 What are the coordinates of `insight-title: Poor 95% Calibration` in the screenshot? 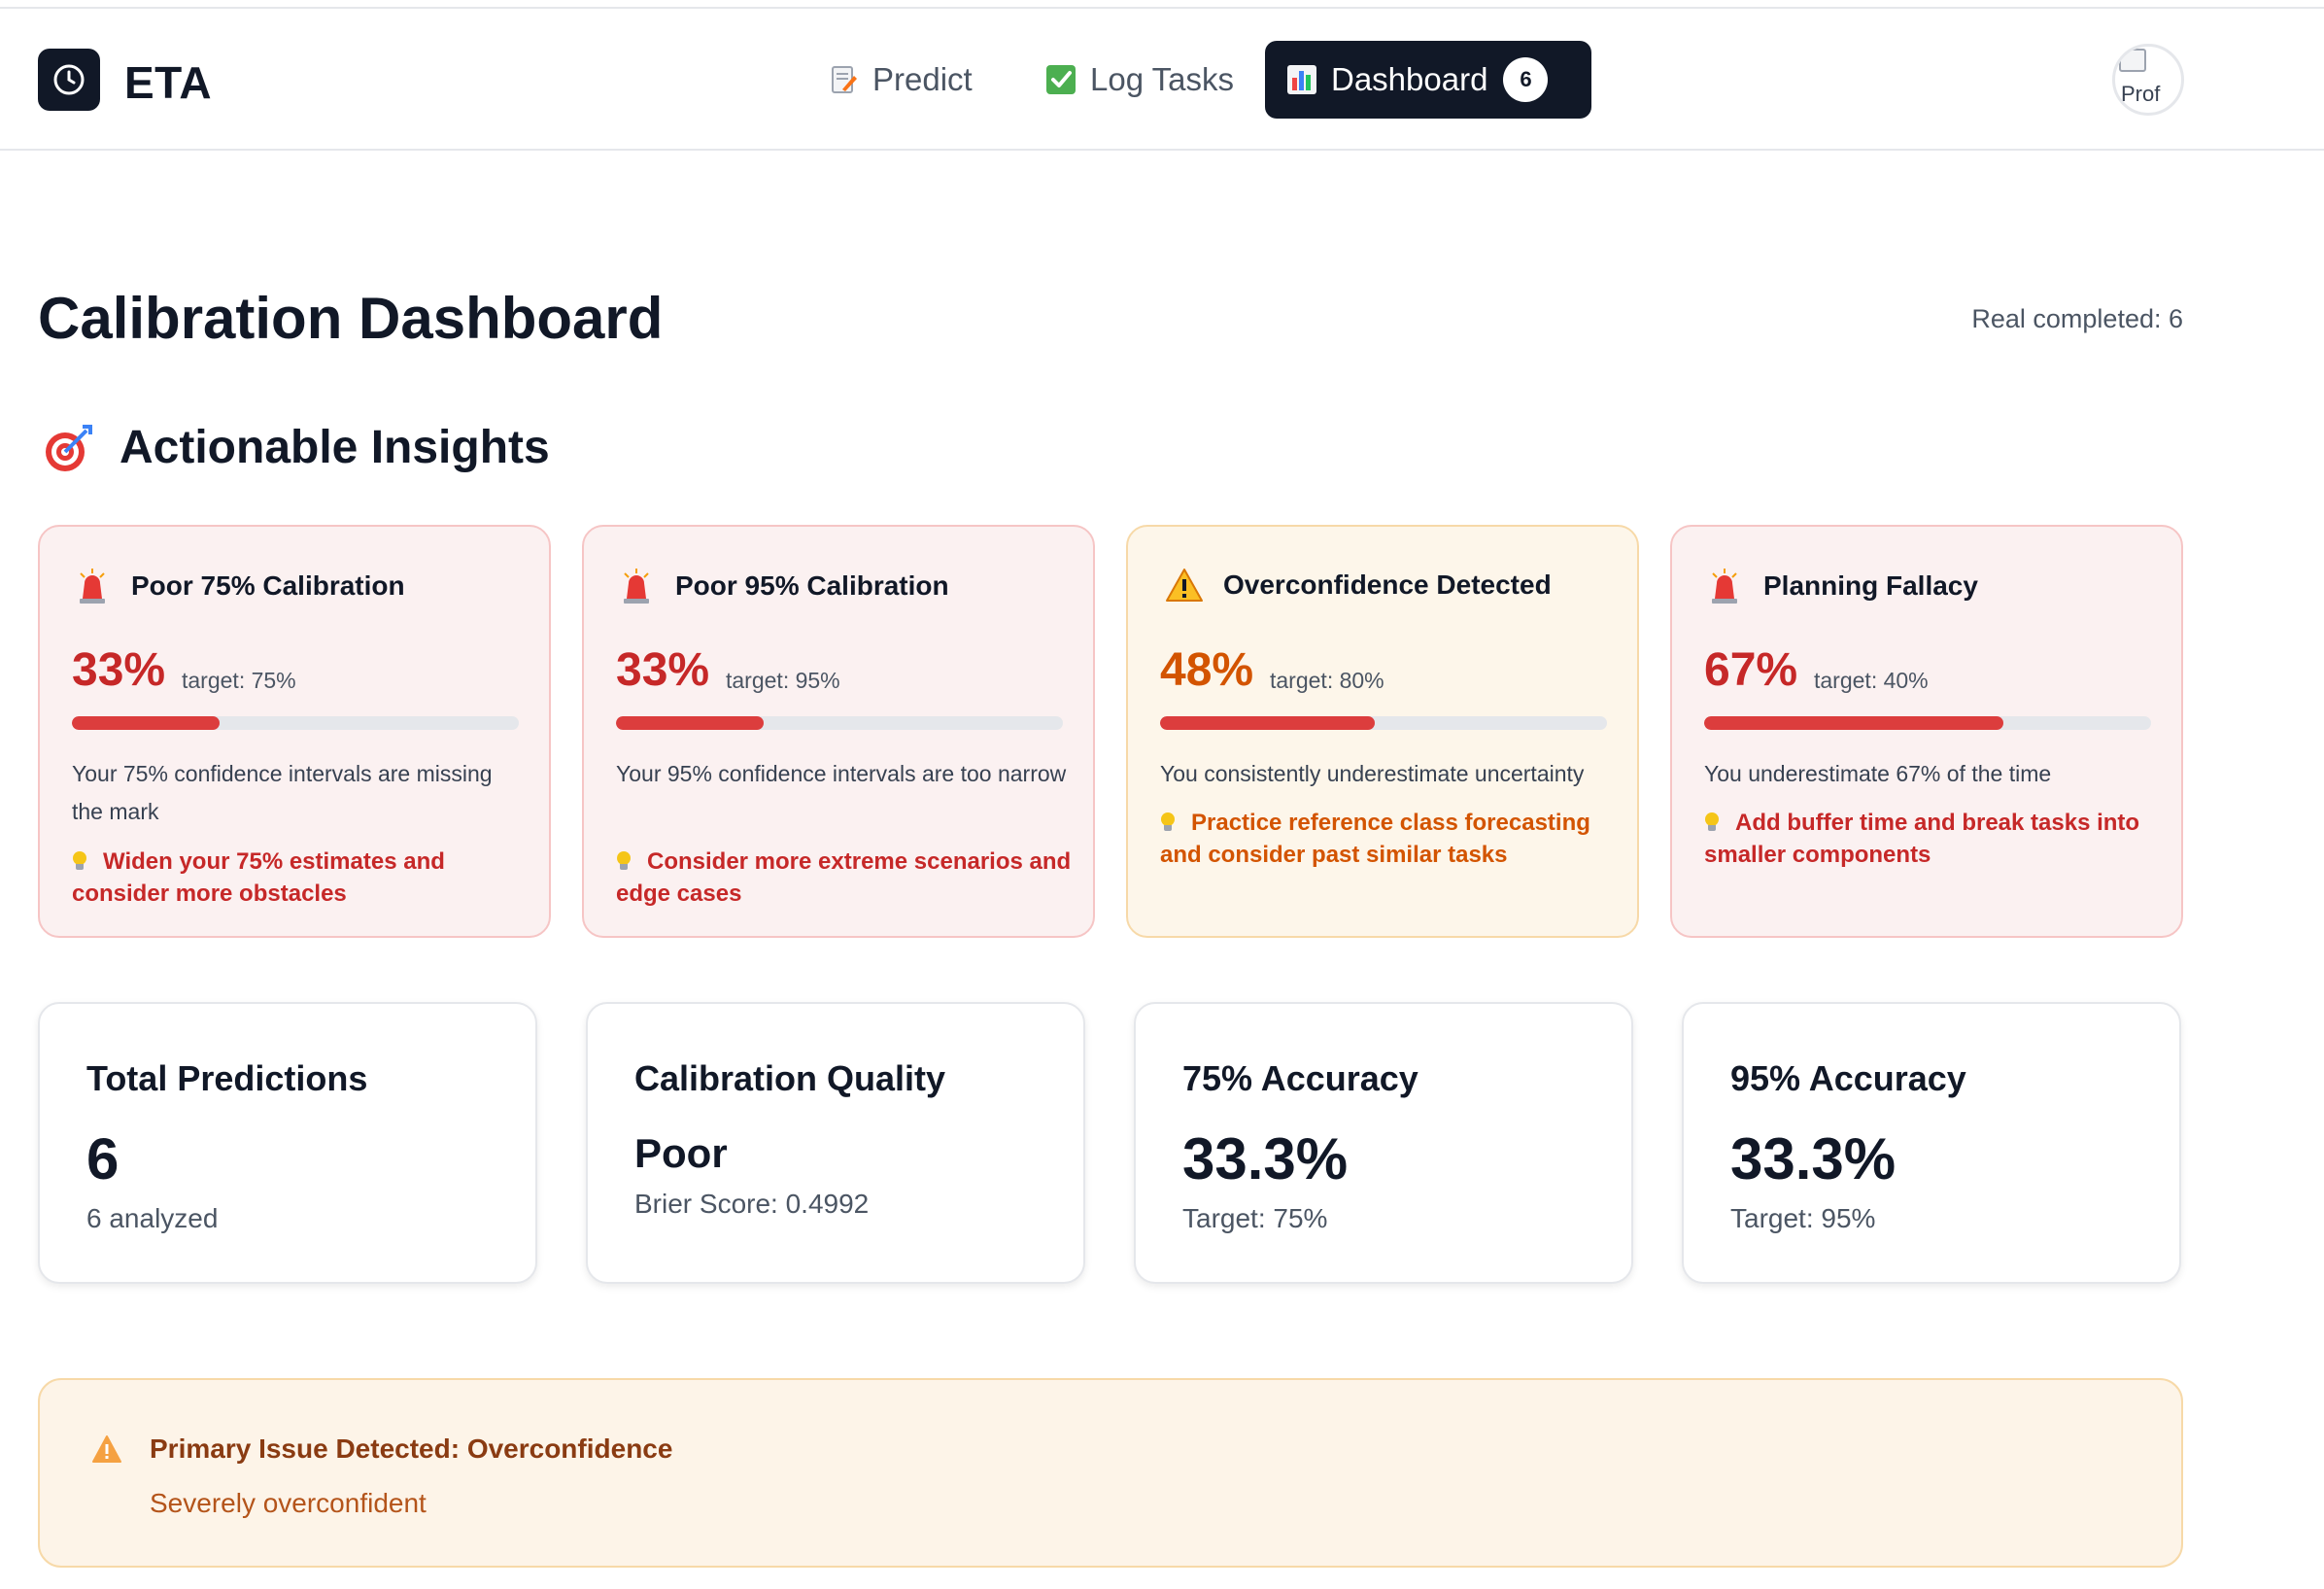 It's located at (812, 585).